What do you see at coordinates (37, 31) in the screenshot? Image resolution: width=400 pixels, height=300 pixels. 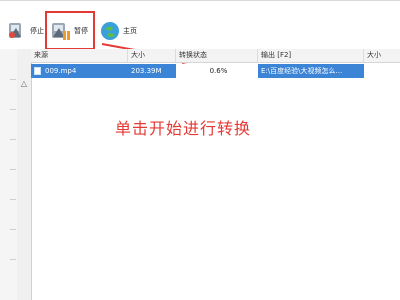 I see `stop-label: 停止` at bounding box center [37, 31].